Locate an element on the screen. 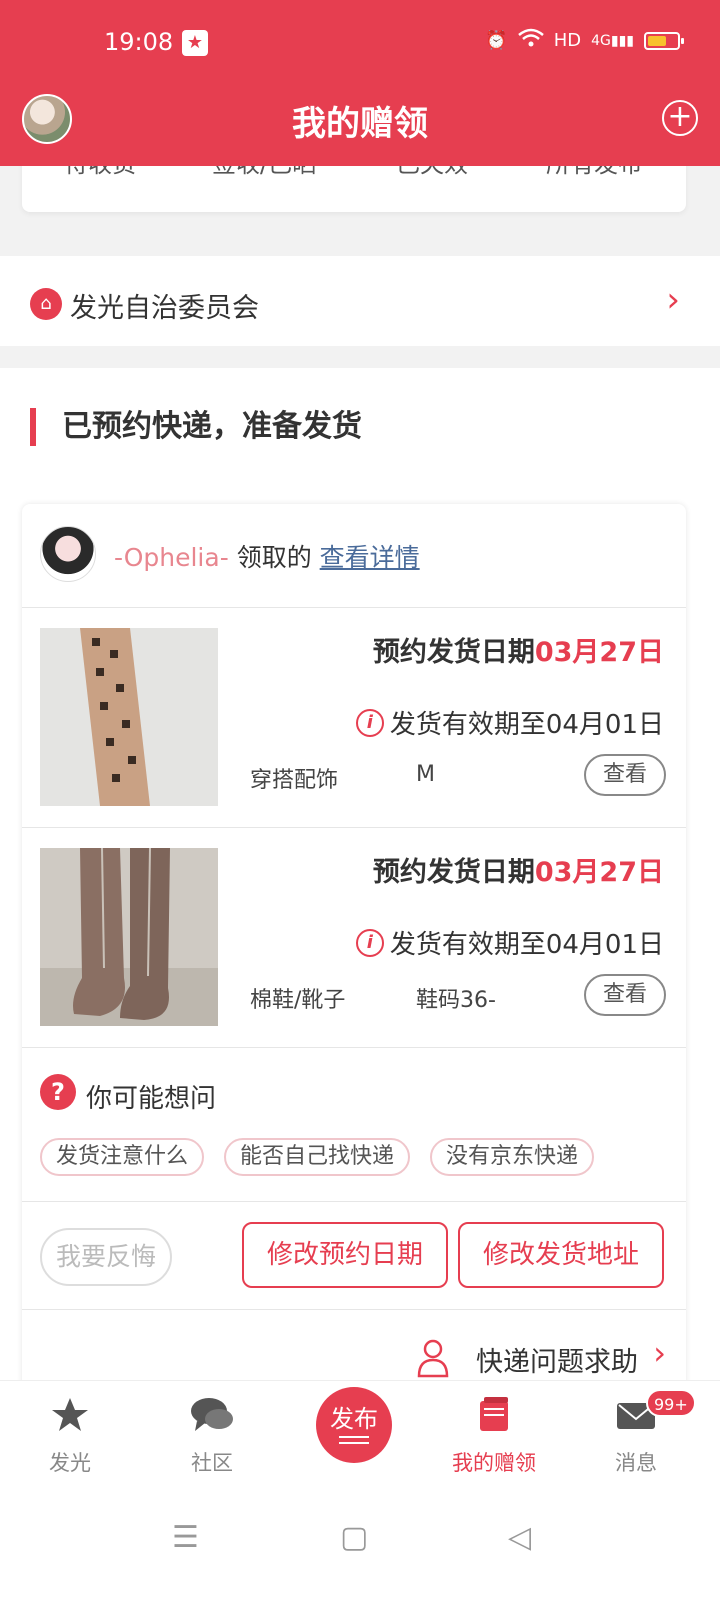  faq-chip: 发货注意什么 is located at coordinates (122, 1157).